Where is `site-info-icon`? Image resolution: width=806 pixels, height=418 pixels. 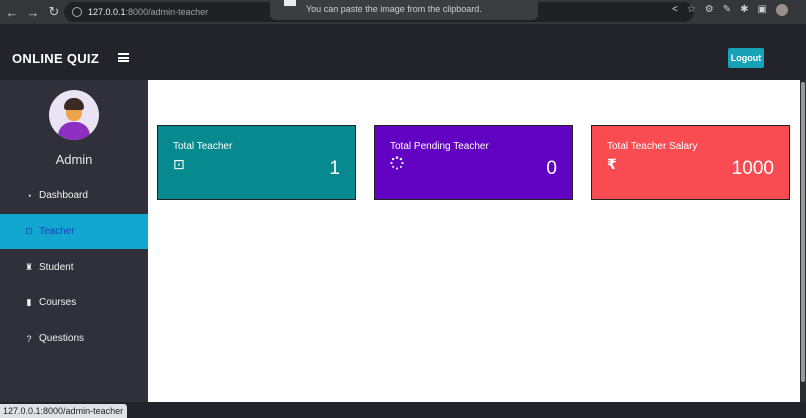
site-info-icon is located at coordinates (77, 12).